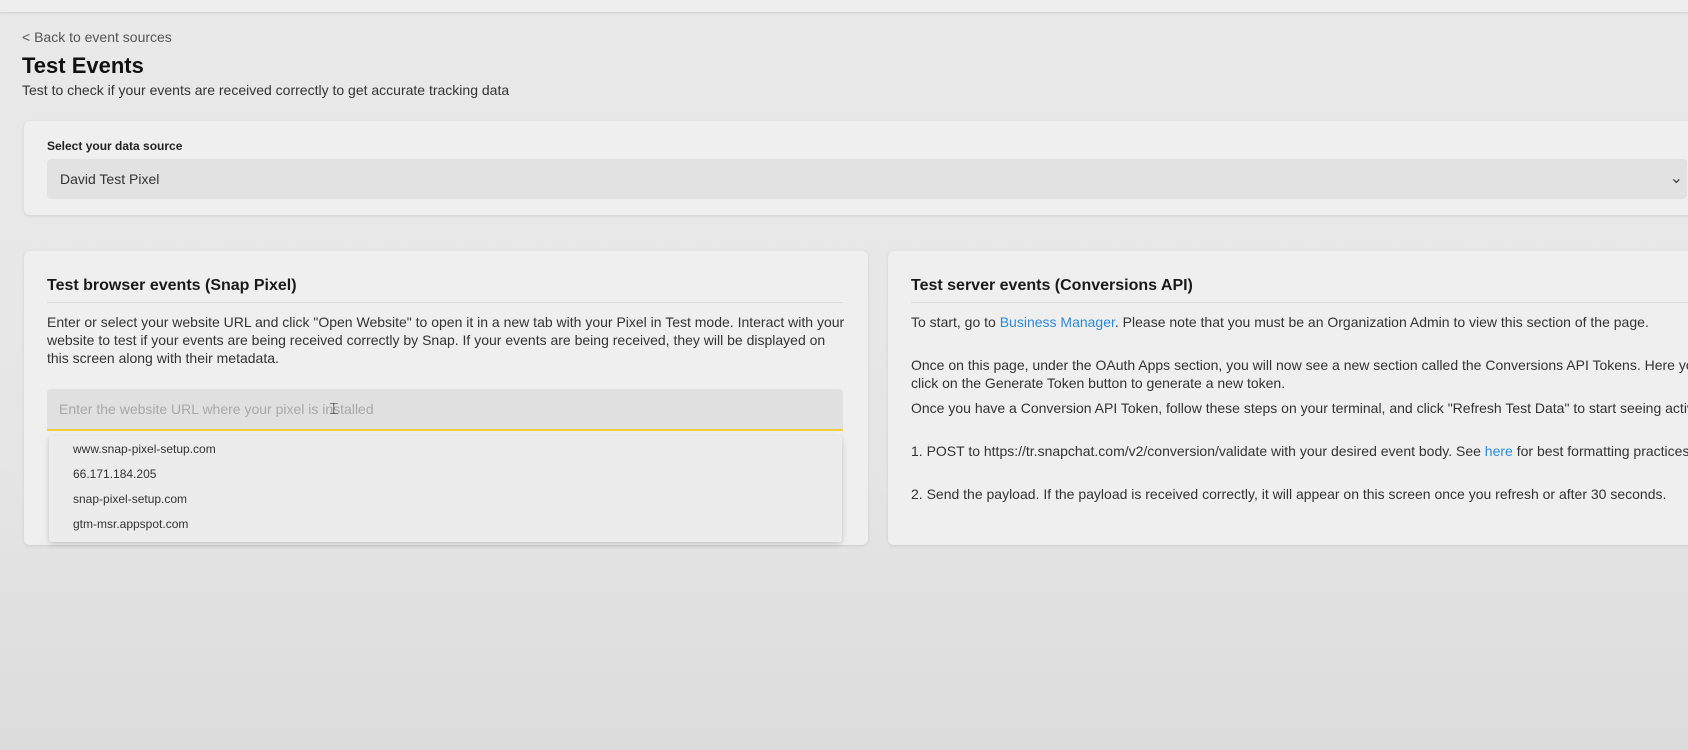 Image resolution: width=1688 pixels, height=750 pixels. I want to click on text-cursor-icon: ⌶, so click(334, 408).